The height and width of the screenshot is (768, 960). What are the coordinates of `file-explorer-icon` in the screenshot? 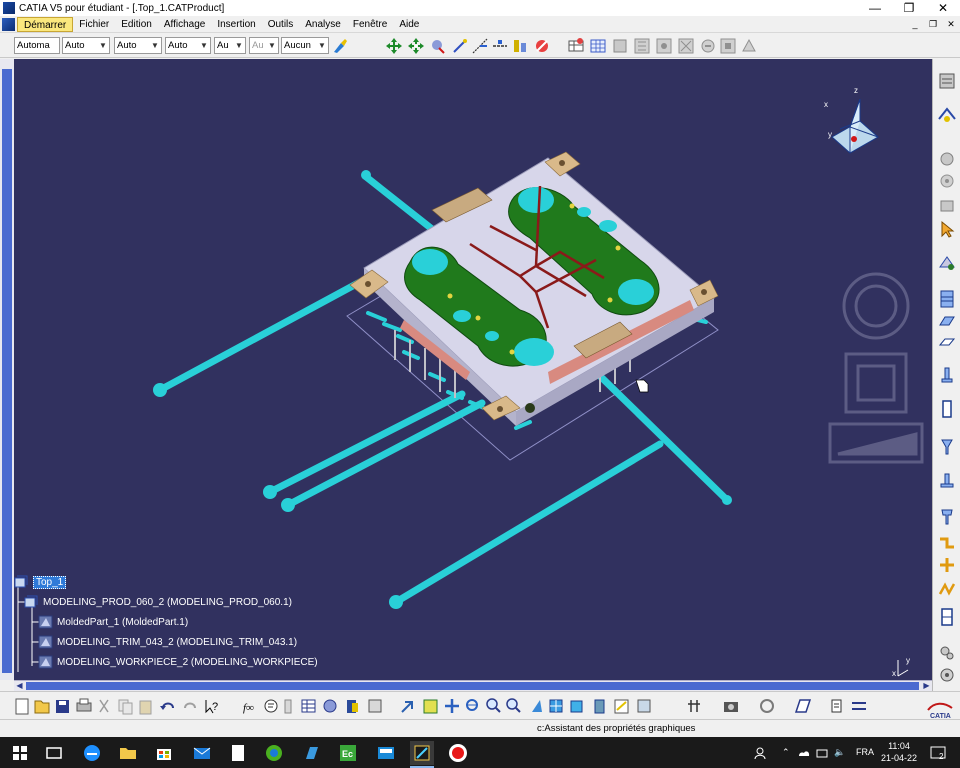 It's located at (128, 753).